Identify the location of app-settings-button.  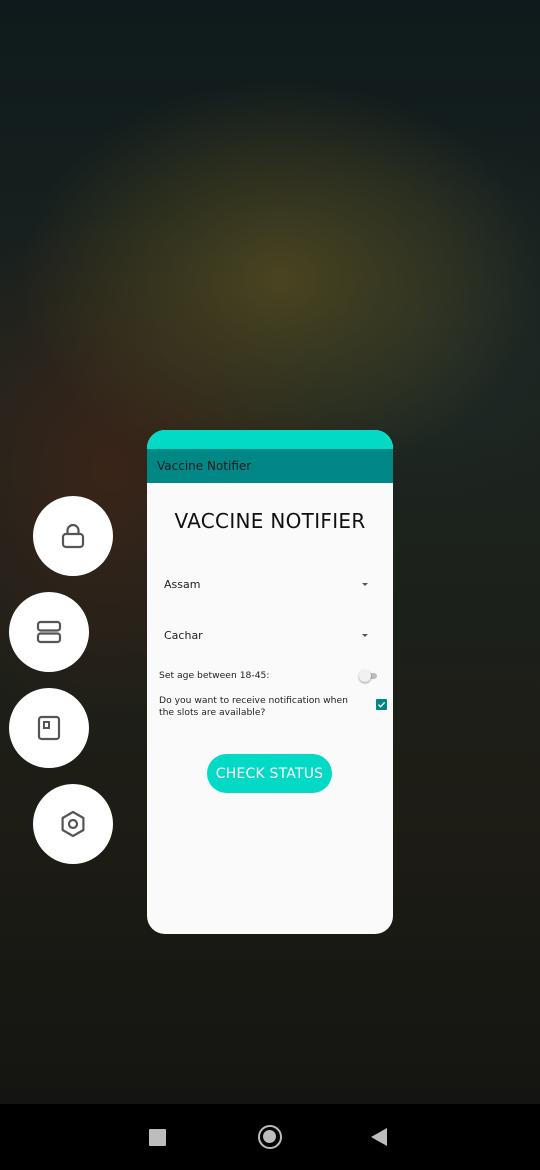
(73, 824).